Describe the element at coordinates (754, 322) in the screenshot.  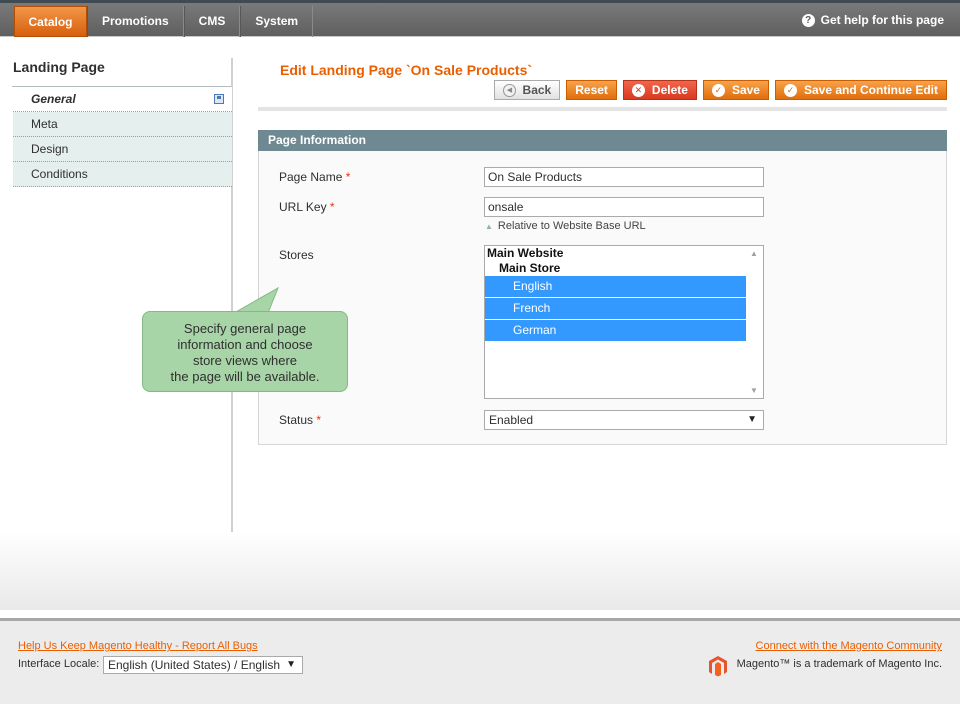
I see `scrollbar: ▲ ▼` at that location.